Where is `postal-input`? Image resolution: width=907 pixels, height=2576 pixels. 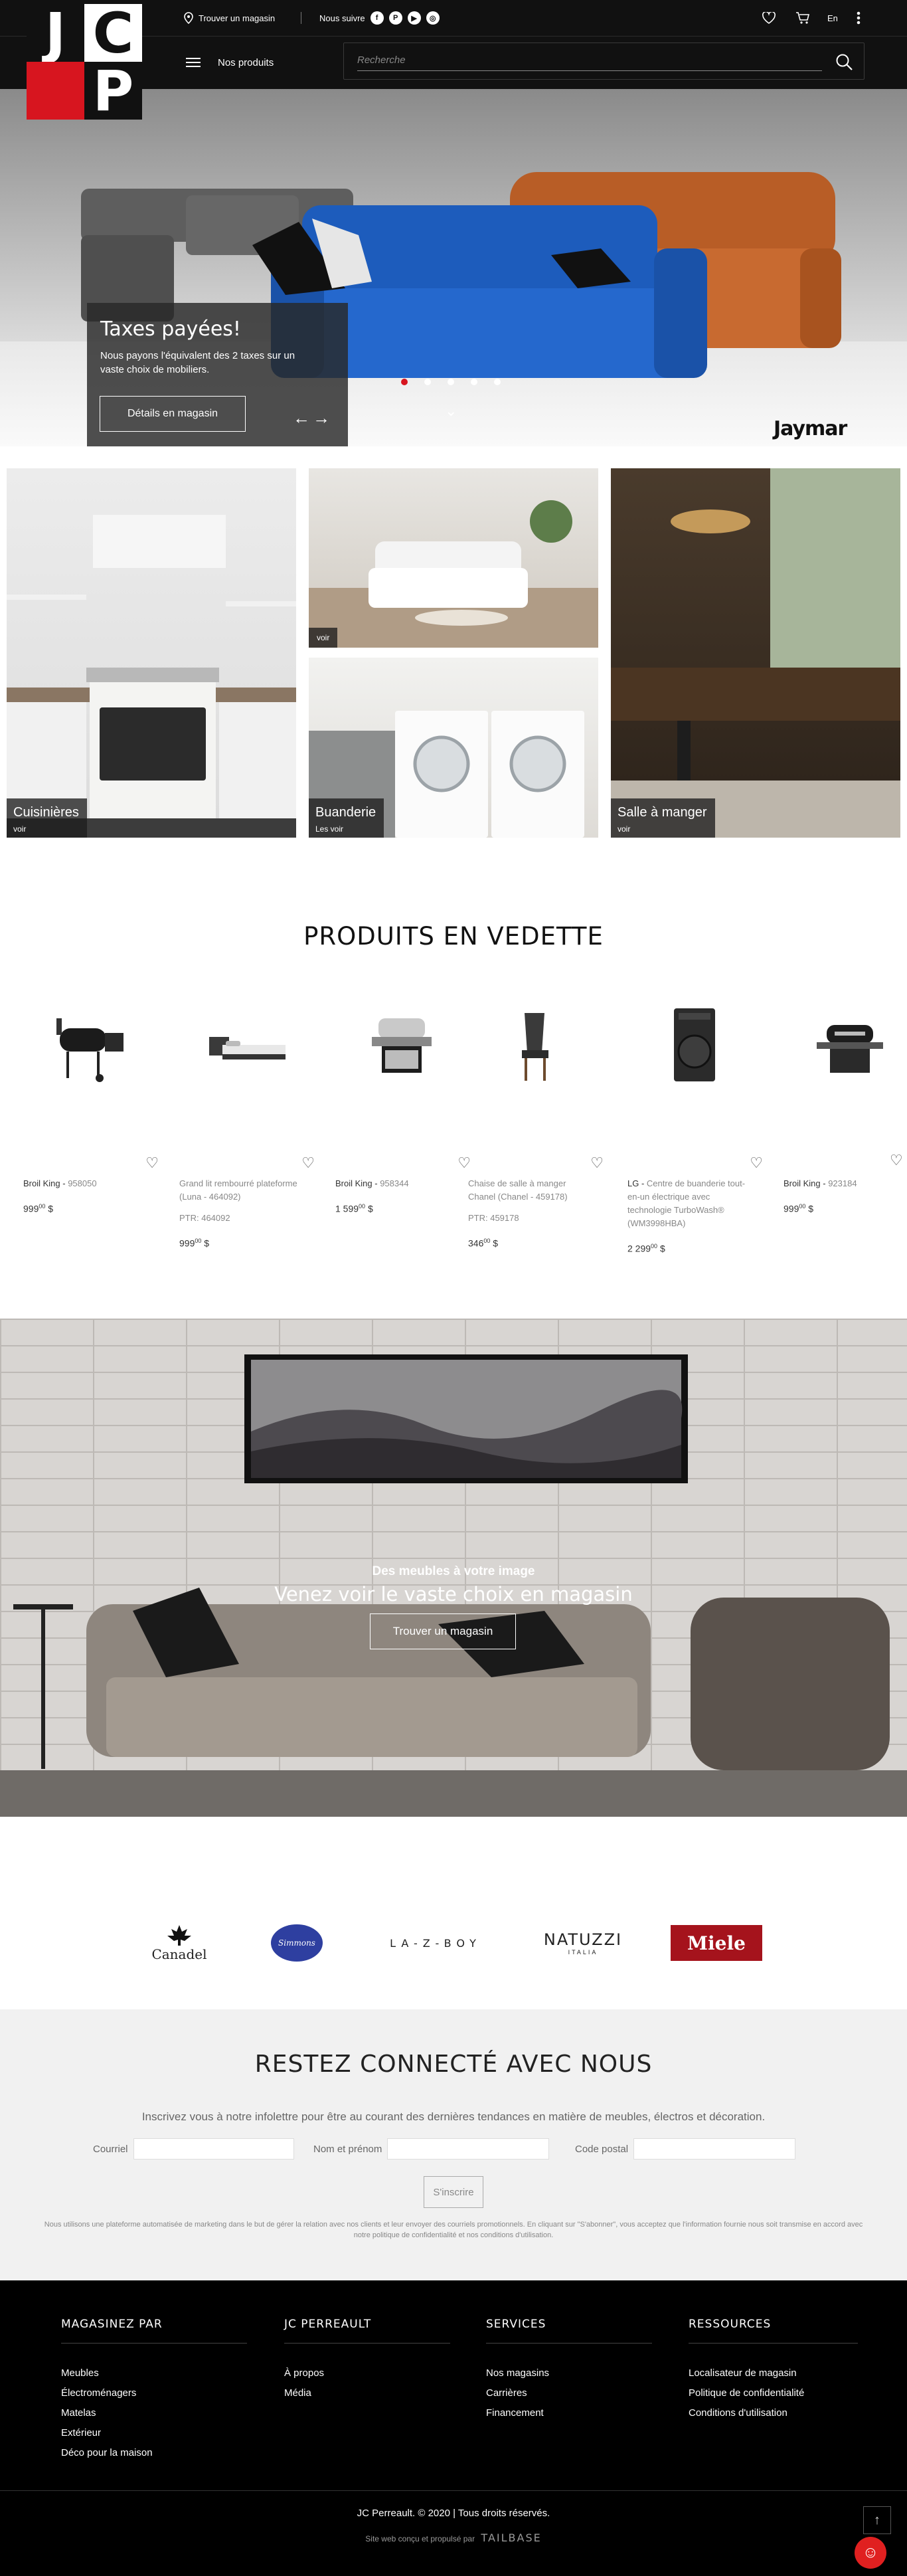 postal-input is located at coordinates (714, 2149).